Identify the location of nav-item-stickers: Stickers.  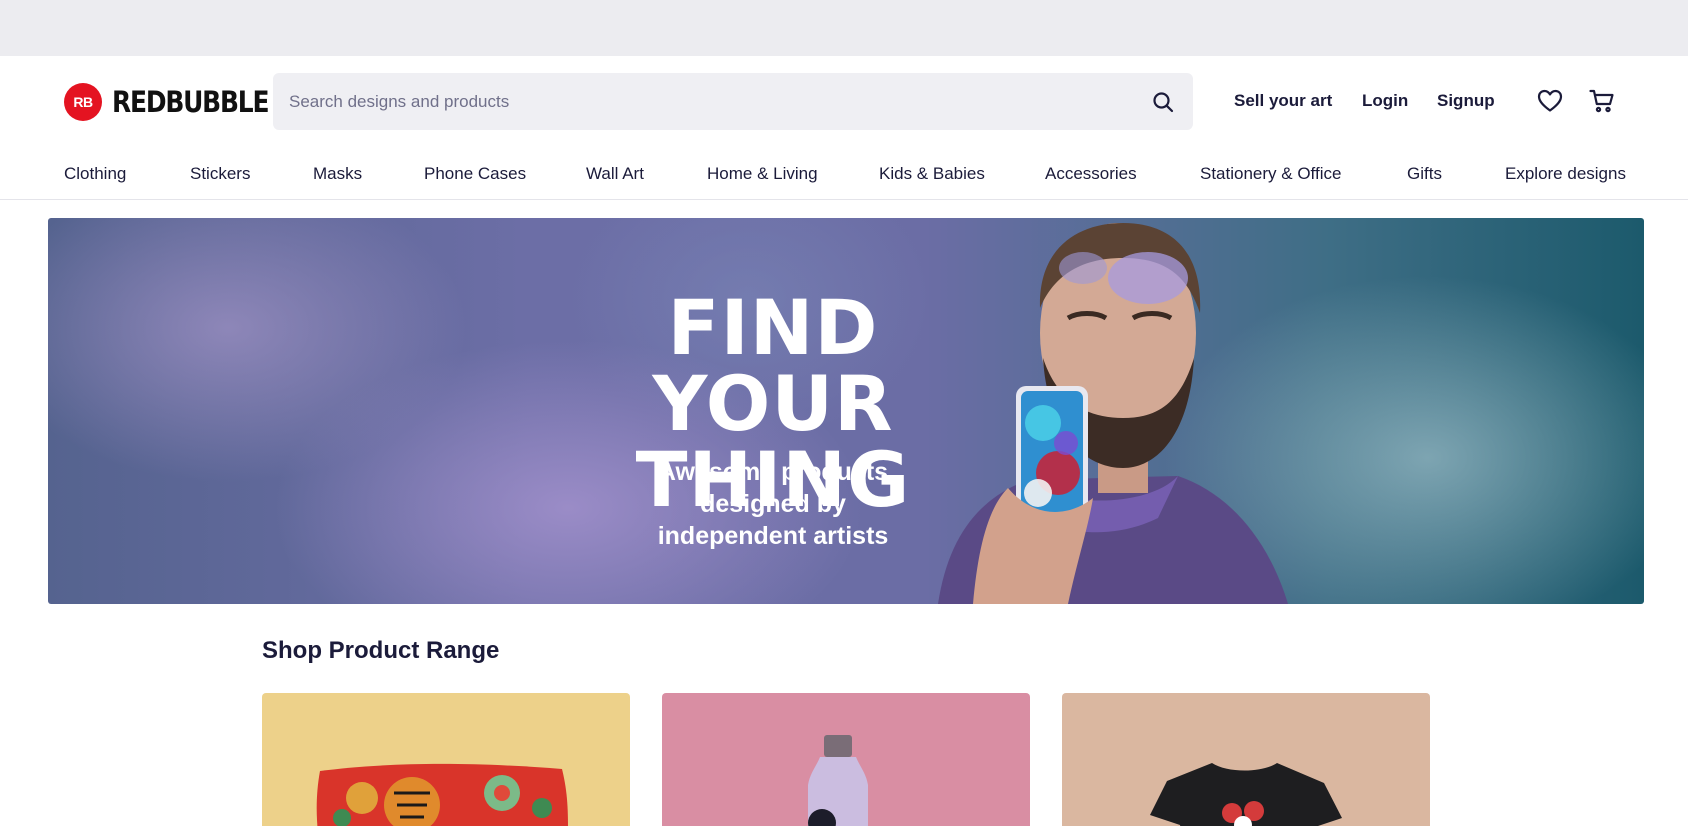
(220, 174).